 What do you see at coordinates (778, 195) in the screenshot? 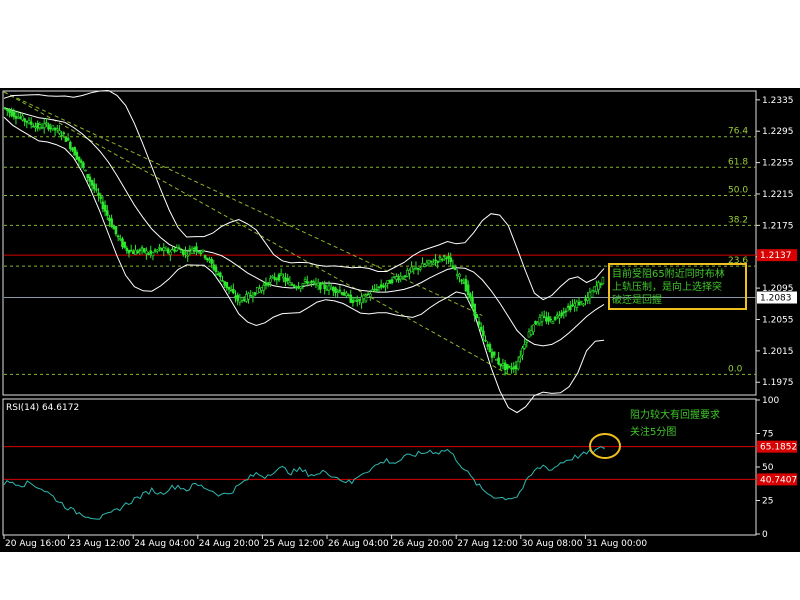
I see `price-axis-label: 1.2215` at bounding box center [778, 195].